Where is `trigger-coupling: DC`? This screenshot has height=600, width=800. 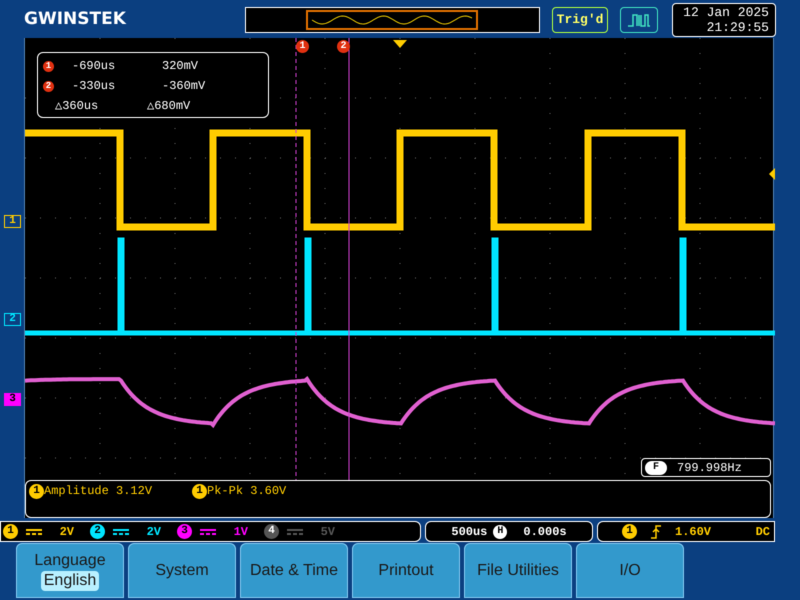
trigger-coupling: DC is located at coordinates (763, 532).